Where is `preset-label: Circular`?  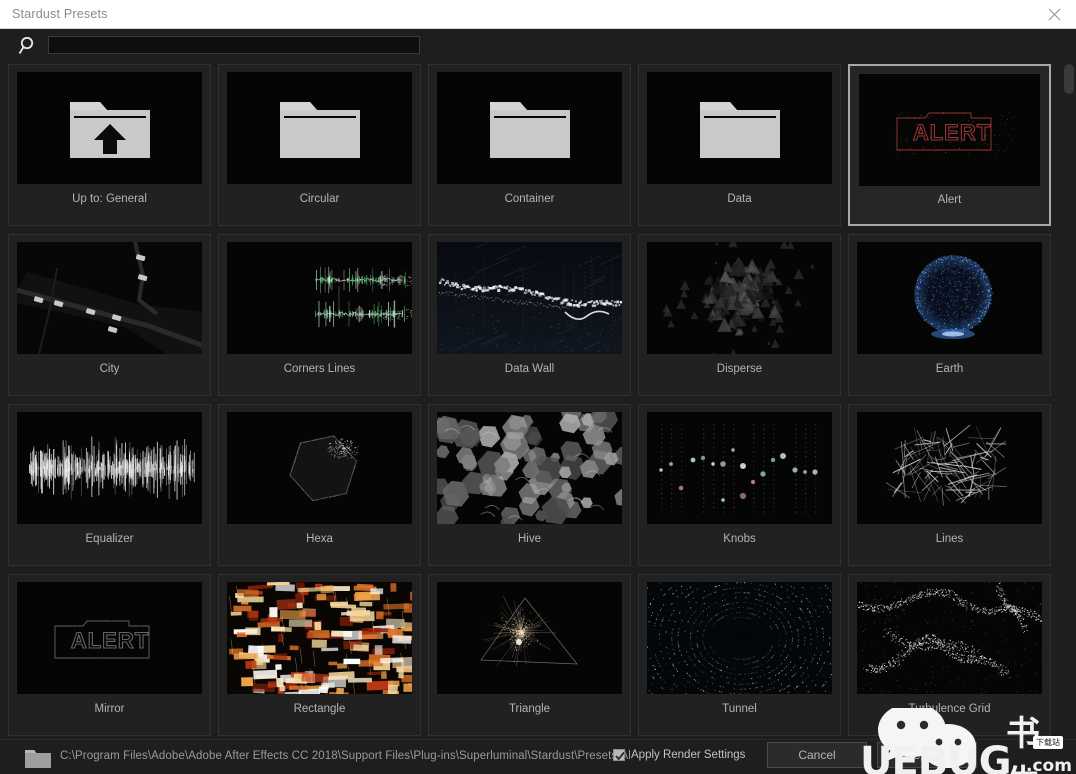
preset-label: Circular is located at coordinates (319, 199).